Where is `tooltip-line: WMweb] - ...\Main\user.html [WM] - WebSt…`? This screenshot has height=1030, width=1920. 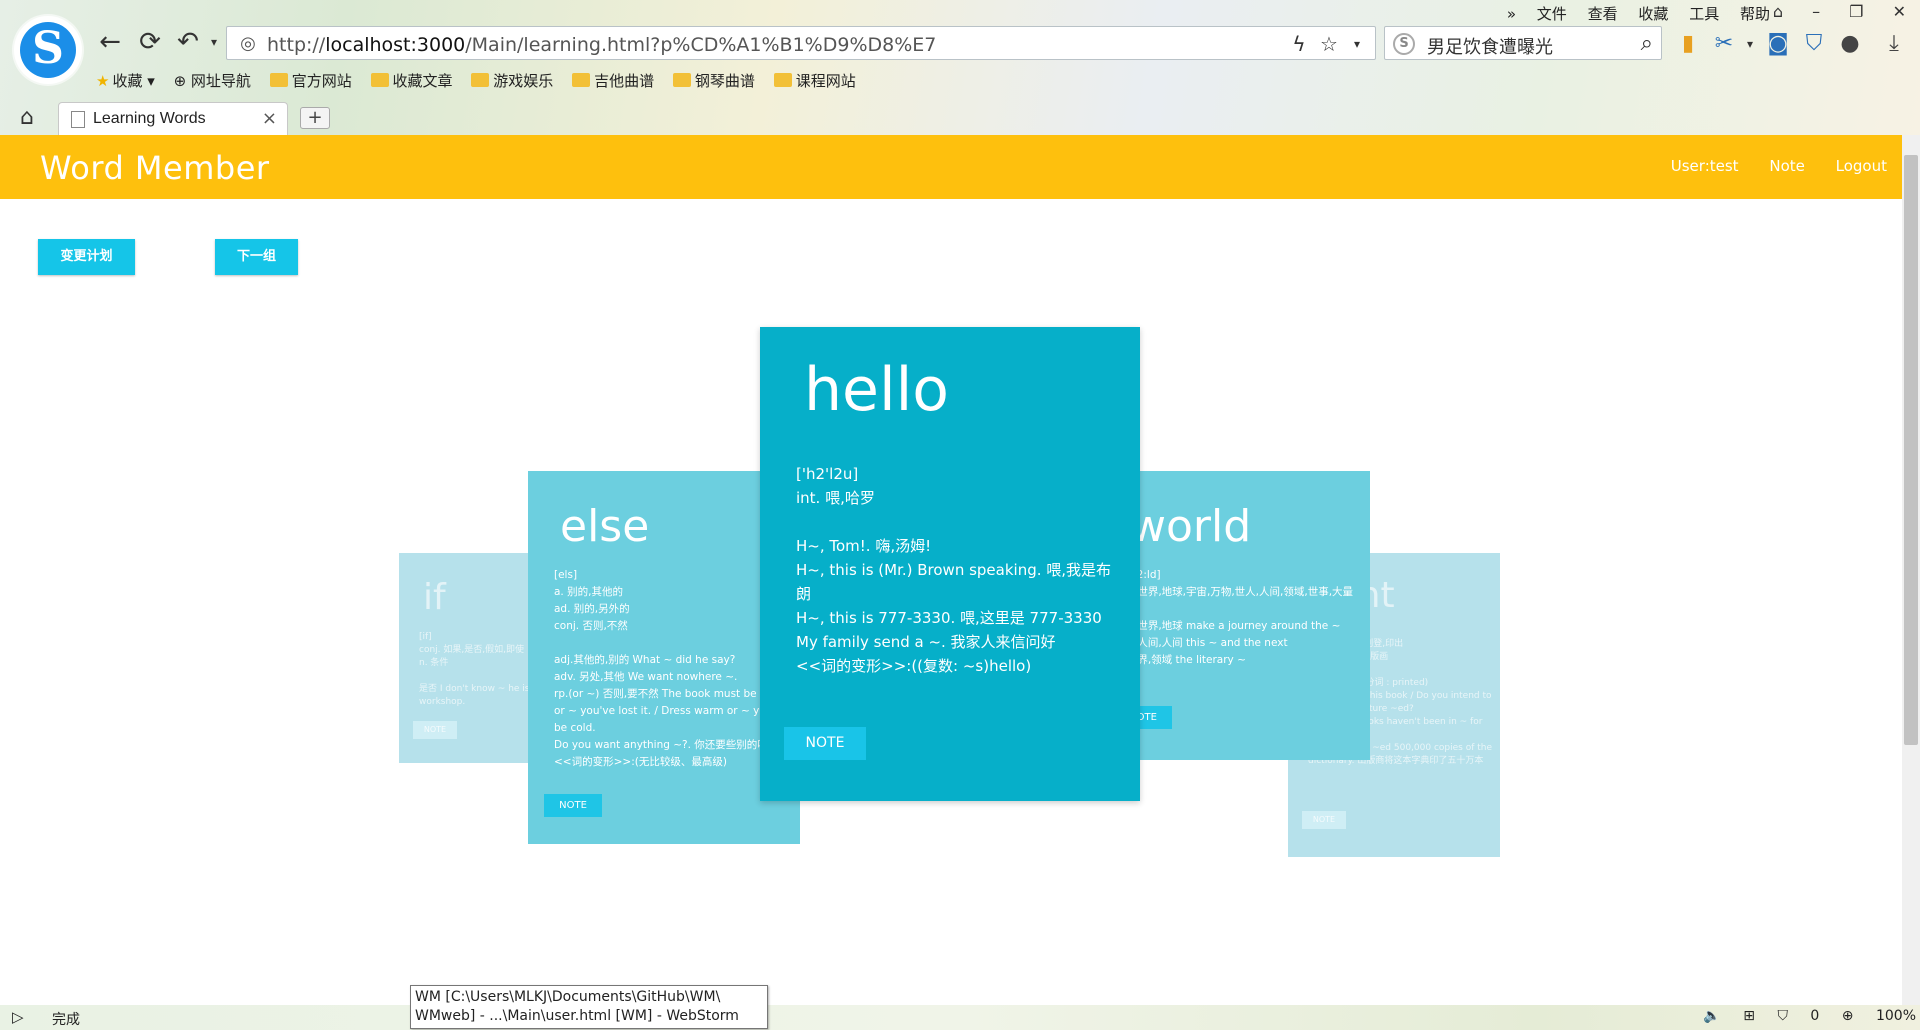
tooltip-line: WMweb] - ...\Main\user.html [WM] - WebSt… is located at coordinates (577, 1016).